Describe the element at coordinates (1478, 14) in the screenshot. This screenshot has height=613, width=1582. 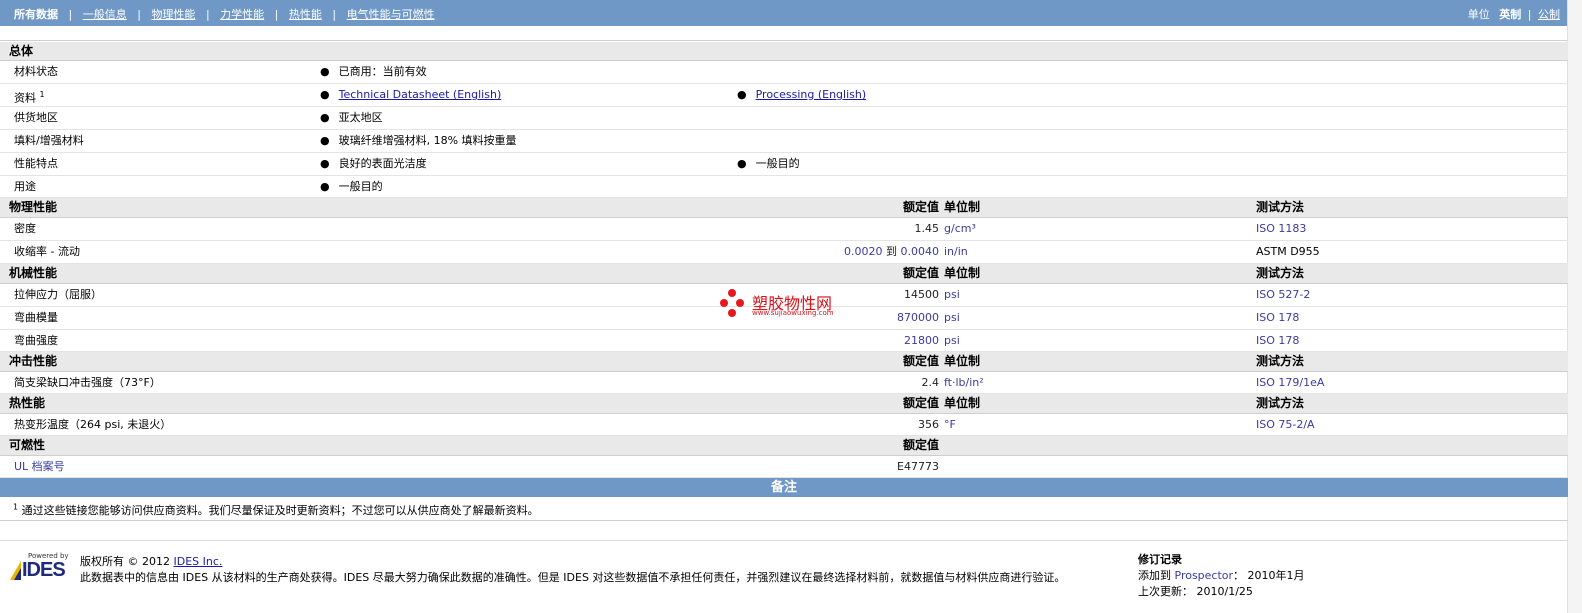
I see `units-label: 单位` at that location.